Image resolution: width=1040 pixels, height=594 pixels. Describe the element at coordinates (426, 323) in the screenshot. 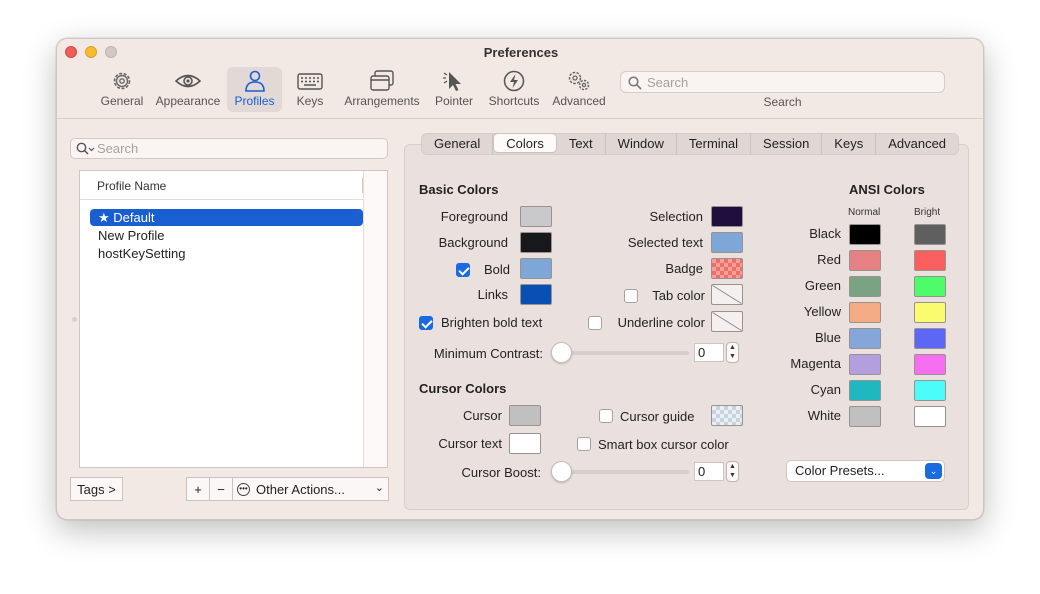

I see `brighten-bold-checkbox` at that location.